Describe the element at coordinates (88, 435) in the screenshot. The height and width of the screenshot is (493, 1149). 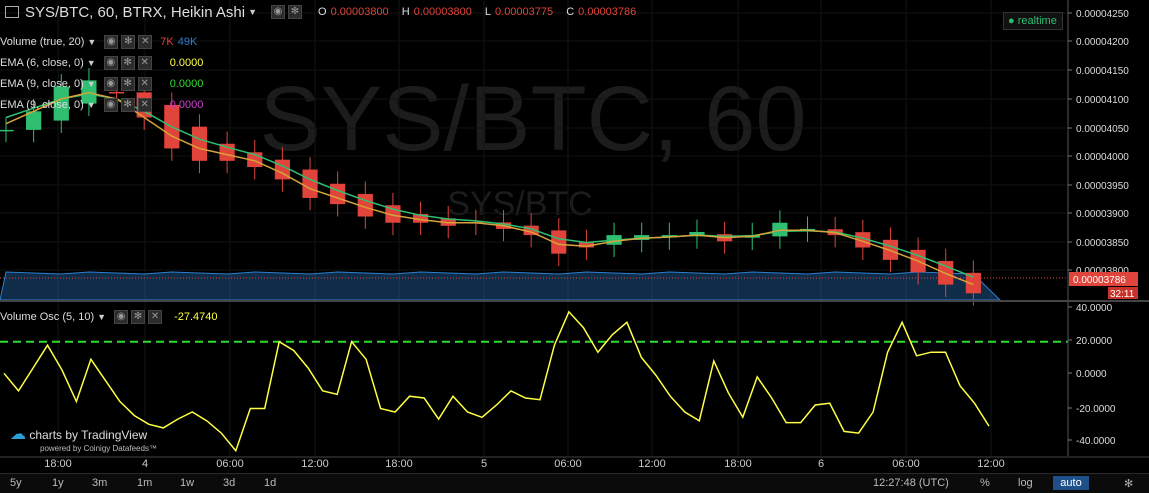
I see `branding-main: charts by TradingView` at that location.